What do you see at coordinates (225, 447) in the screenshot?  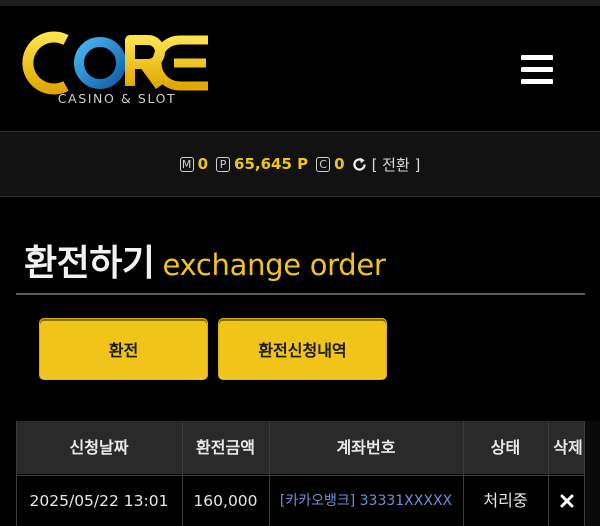 I see `column-header-amount: 환전금액` at bounding box center [225, 447].